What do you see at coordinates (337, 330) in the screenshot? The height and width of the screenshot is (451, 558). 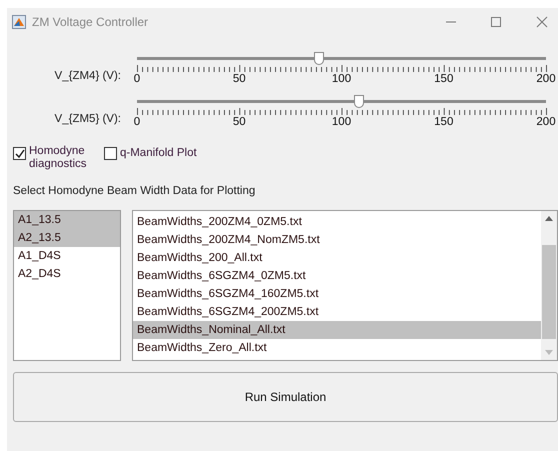 I see `list-item: BeamWidths_Nominal_All.txt` at bounding box center [337, 330].